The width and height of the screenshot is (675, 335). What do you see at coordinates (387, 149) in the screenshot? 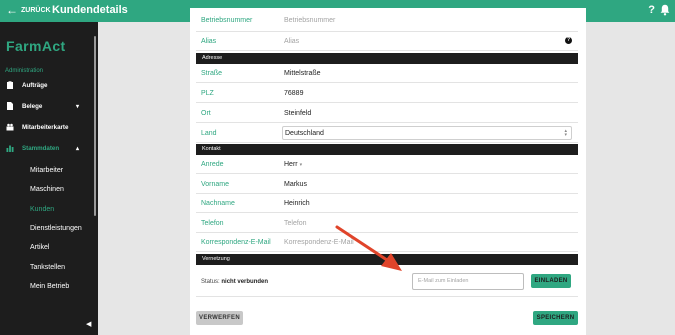
I see `section-header-kontakt: Kontakt` at bounding box center [387, 149].